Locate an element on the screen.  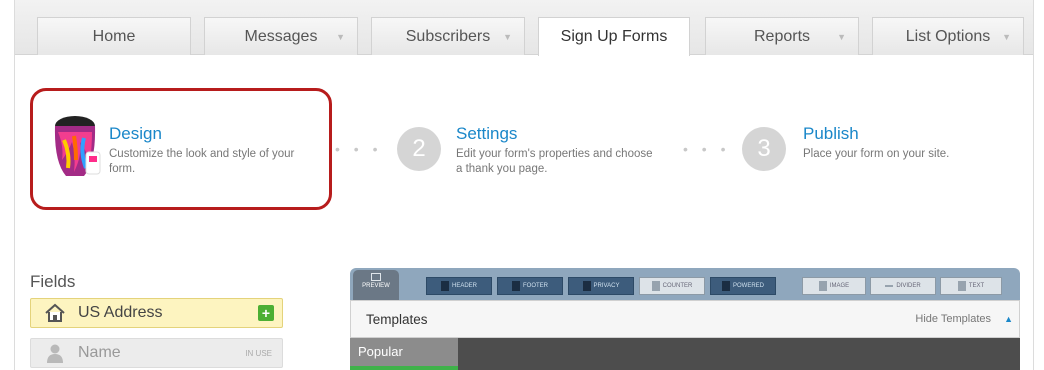
fields-heading: Fields is located at coordinates (53, 281).